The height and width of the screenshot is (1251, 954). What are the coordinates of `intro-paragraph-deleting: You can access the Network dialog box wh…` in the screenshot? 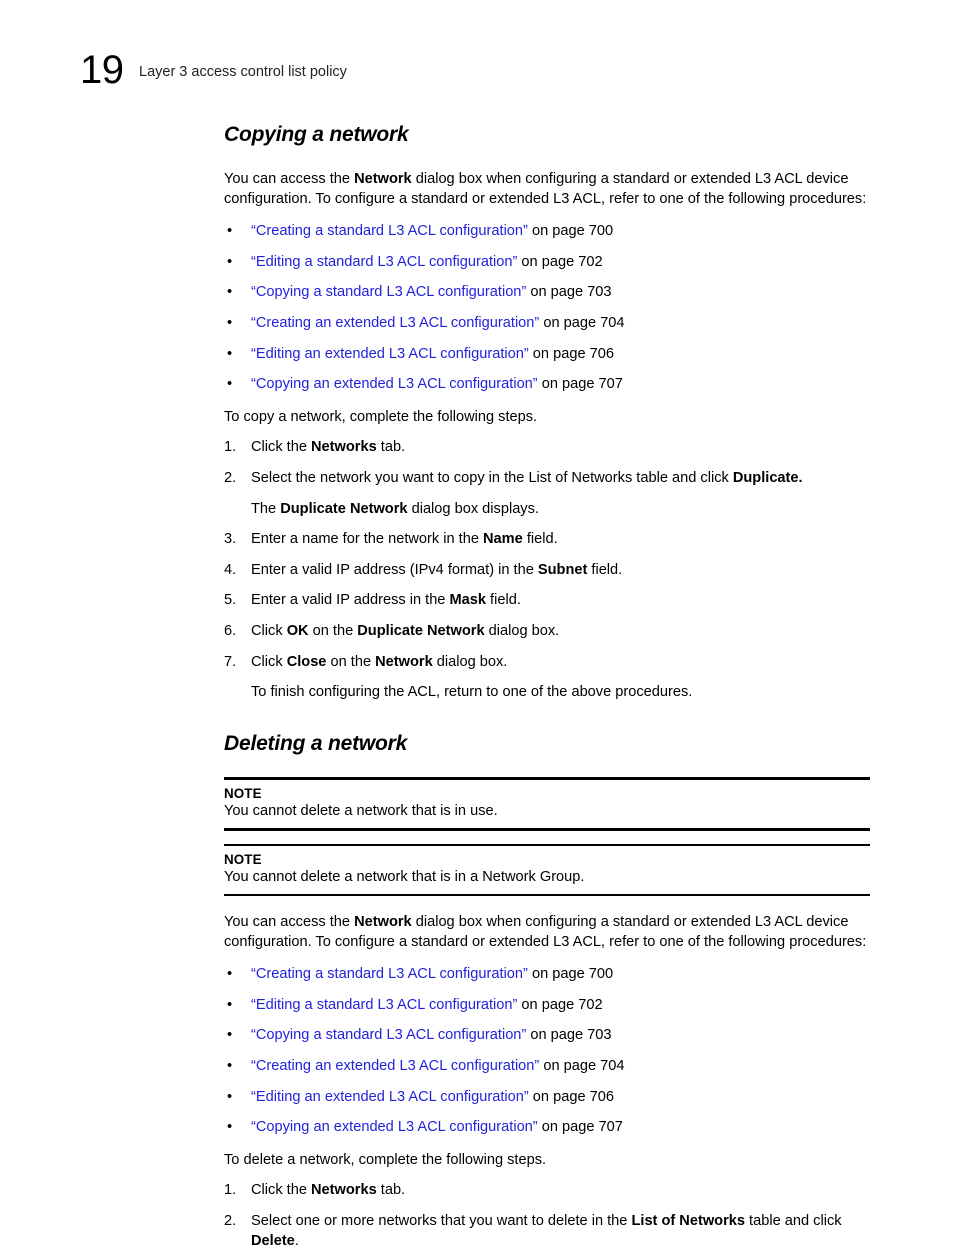 It's located at (549, 932).